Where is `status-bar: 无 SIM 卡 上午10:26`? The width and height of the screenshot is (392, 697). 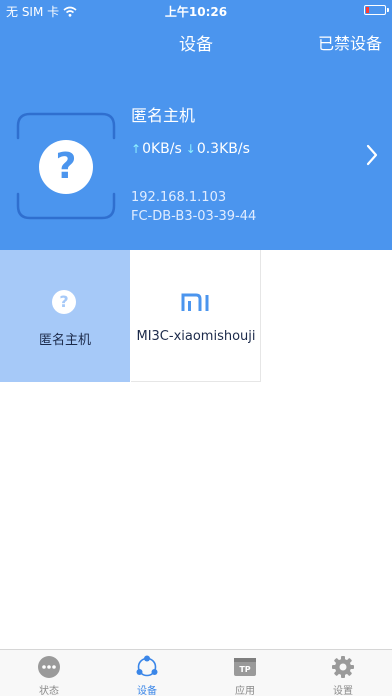 status-bar: 无 SIM 卡 上午10:26 is located at coordinates (196, 10).